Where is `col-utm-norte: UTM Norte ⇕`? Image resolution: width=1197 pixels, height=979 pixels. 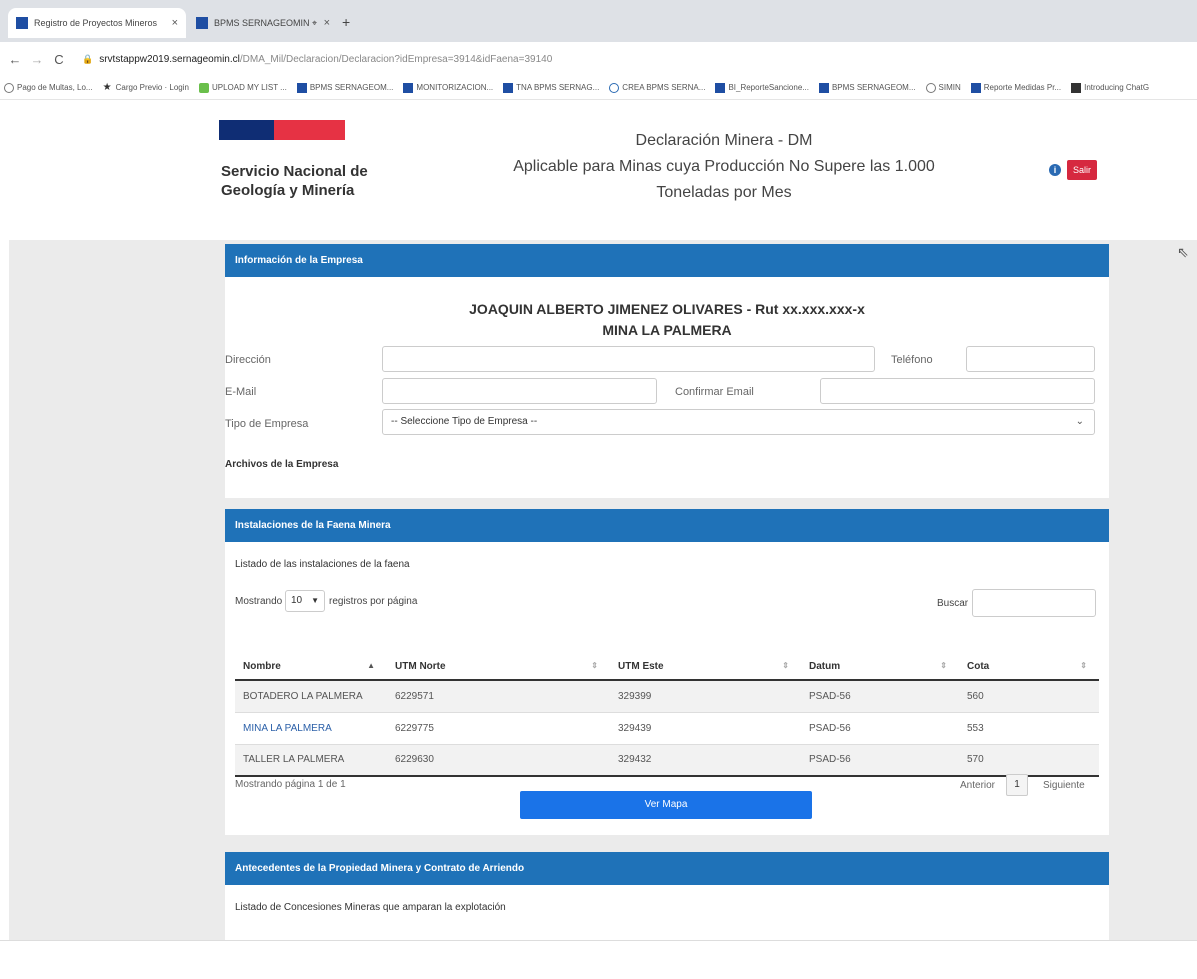 col-utm-norte: UTM Norte ⇕ is located at coordinates (498, 667).